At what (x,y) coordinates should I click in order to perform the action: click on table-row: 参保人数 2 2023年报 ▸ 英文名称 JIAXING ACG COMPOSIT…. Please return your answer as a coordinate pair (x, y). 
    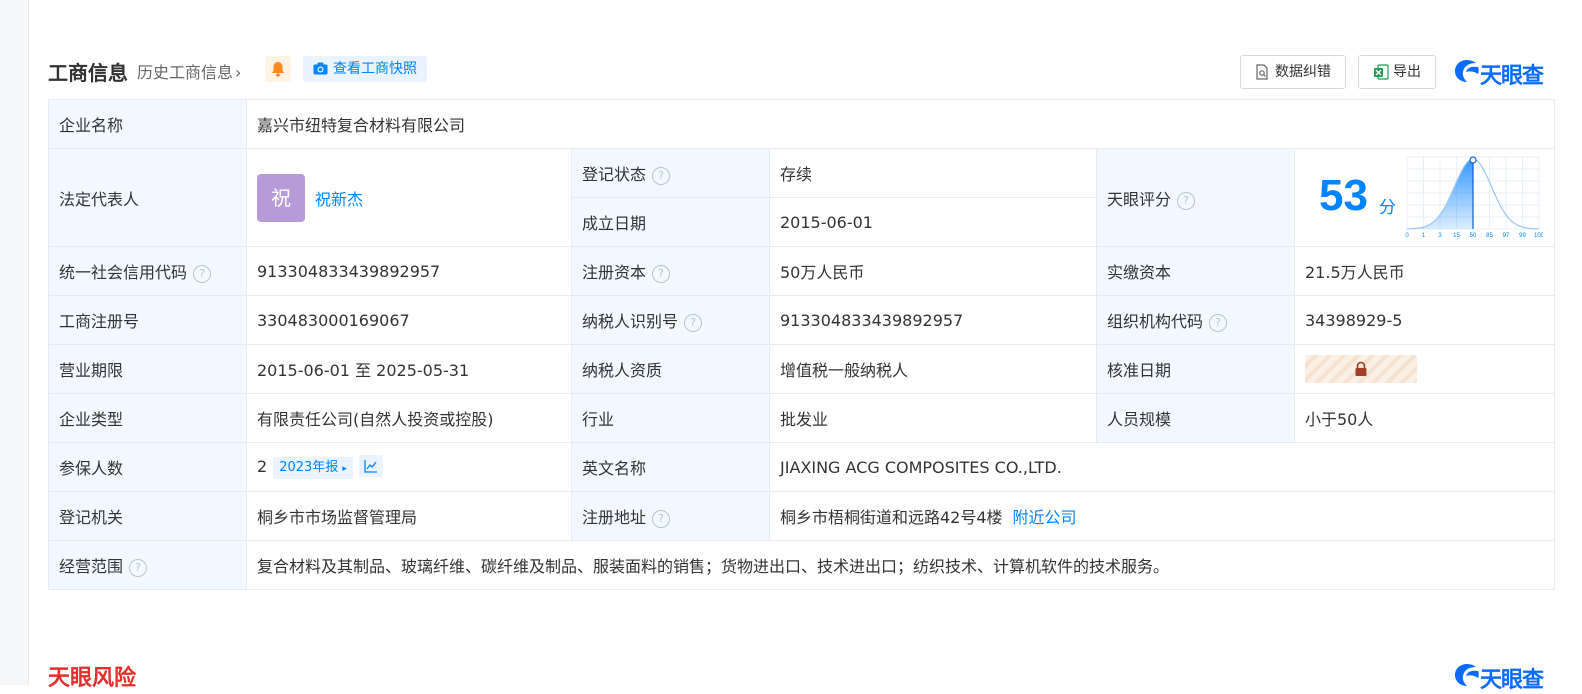
    Looking at the image, I should click on (802, 467).